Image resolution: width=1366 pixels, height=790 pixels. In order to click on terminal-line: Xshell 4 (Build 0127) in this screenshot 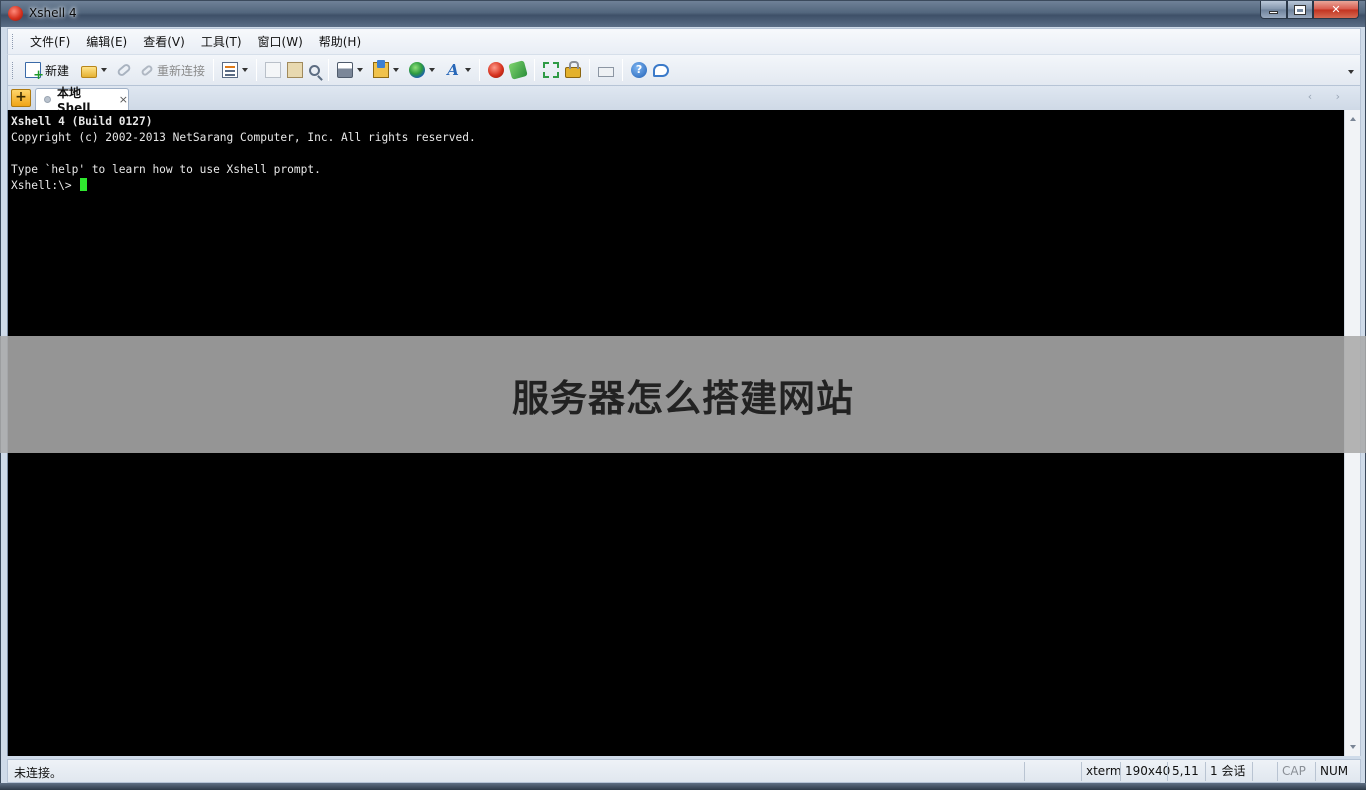, I will do `click(82, 121)`.